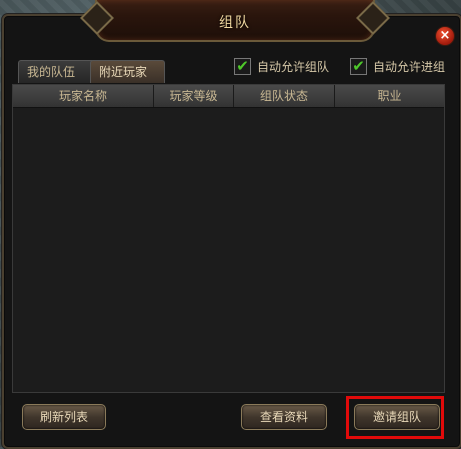 This screenshot has width=461, height=449. I want to click on title-bar: 组队, so click(235, 21).